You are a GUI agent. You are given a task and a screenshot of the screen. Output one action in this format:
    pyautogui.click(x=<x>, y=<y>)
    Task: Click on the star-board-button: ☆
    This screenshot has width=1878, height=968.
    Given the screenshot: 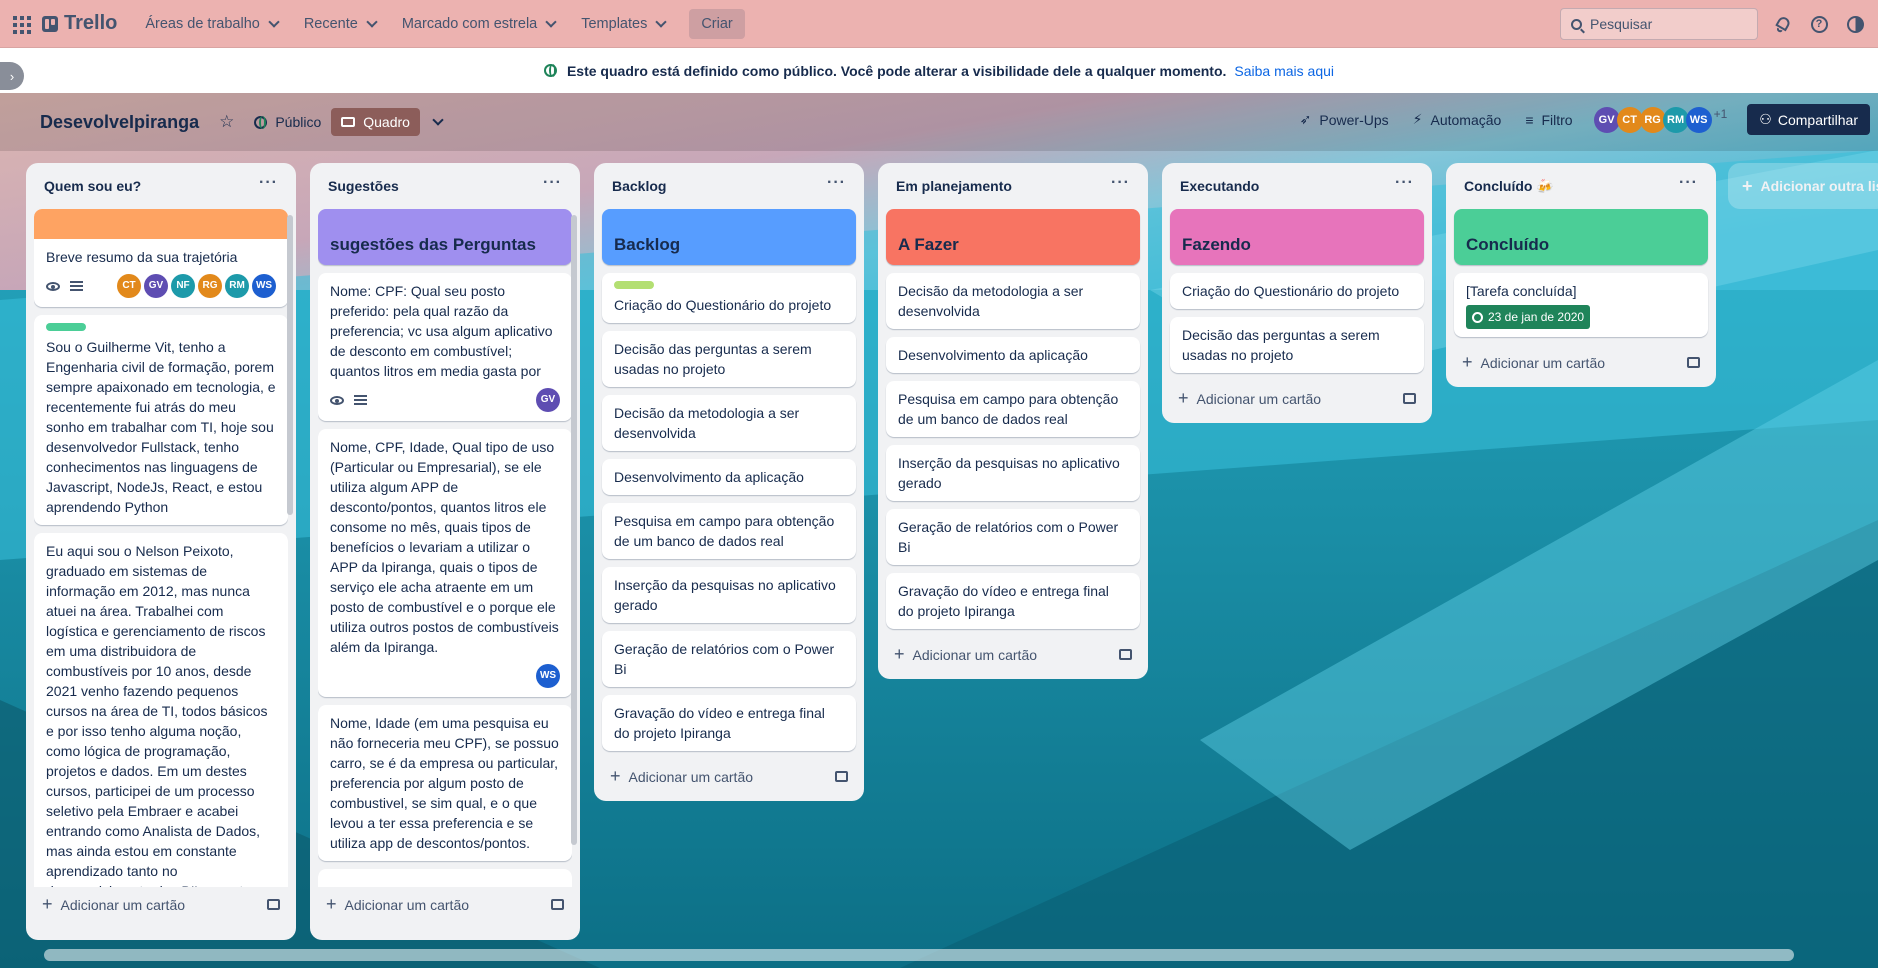 What is the action you would take?
    pyautogui.click(x=226, y=122)
    